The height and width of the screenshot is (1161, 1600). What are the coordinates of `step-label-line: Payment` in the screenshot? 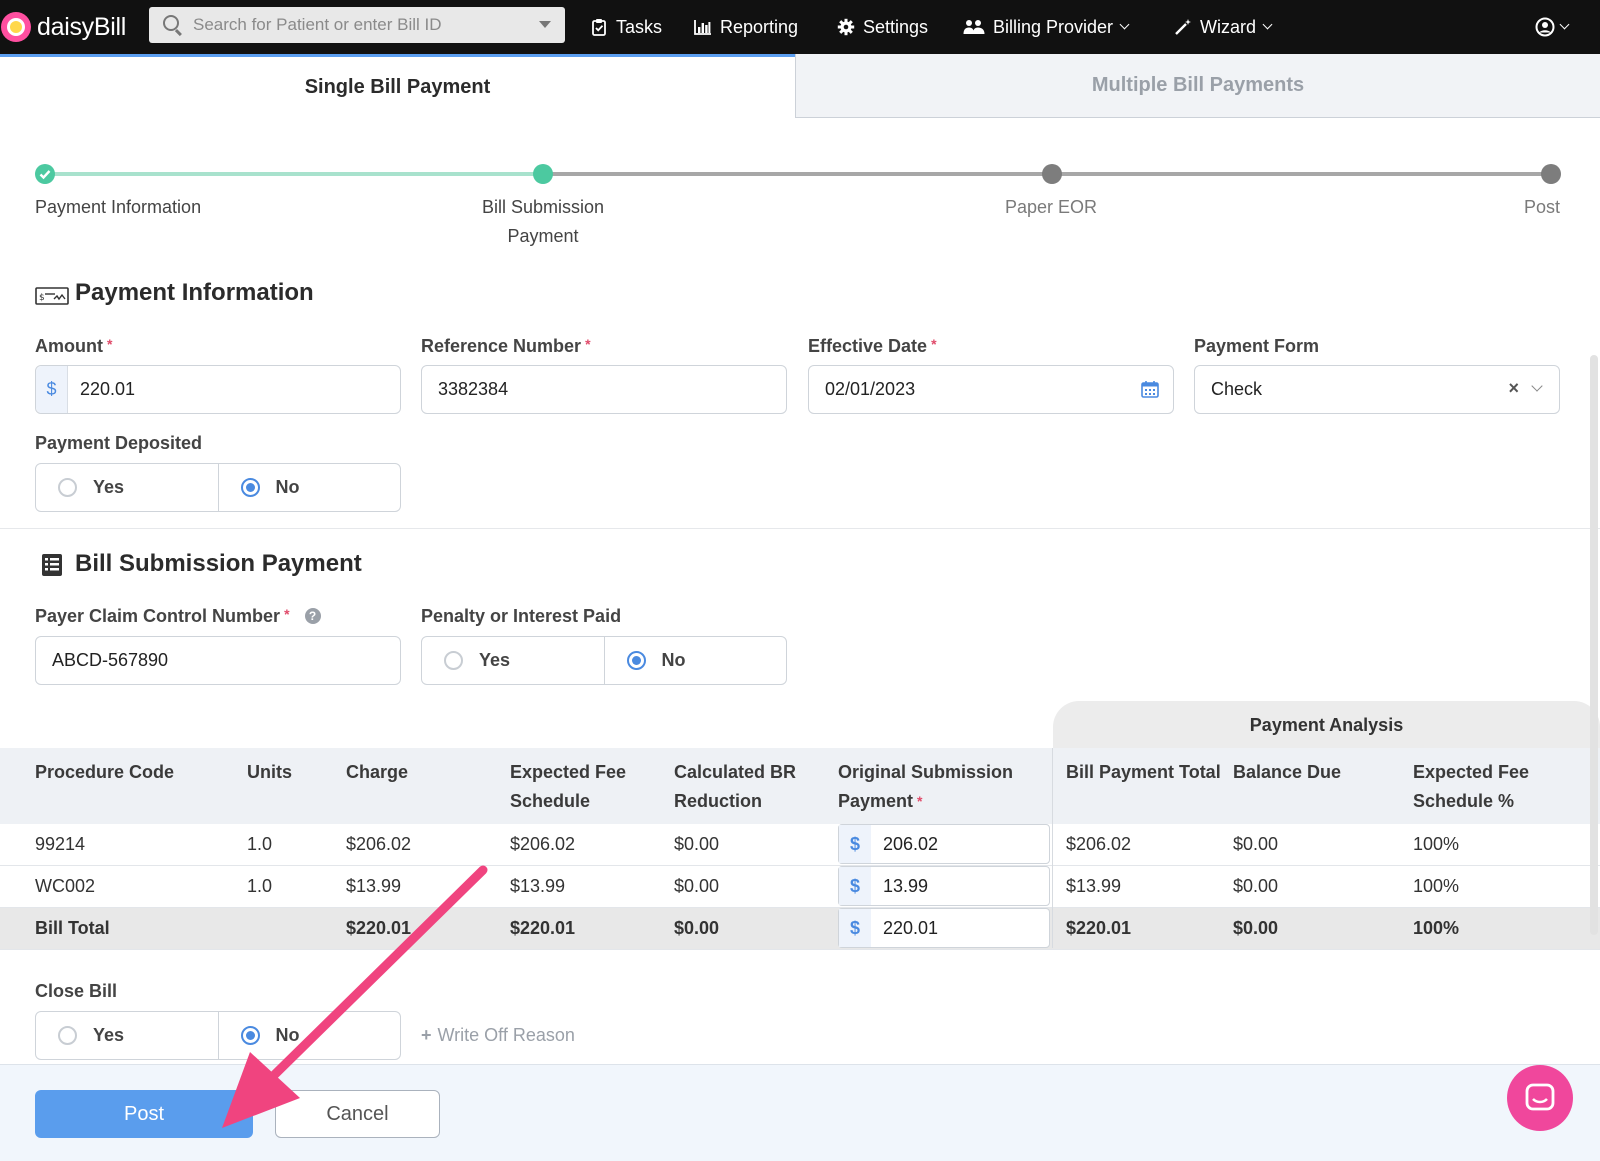 It's located at (543, 236).